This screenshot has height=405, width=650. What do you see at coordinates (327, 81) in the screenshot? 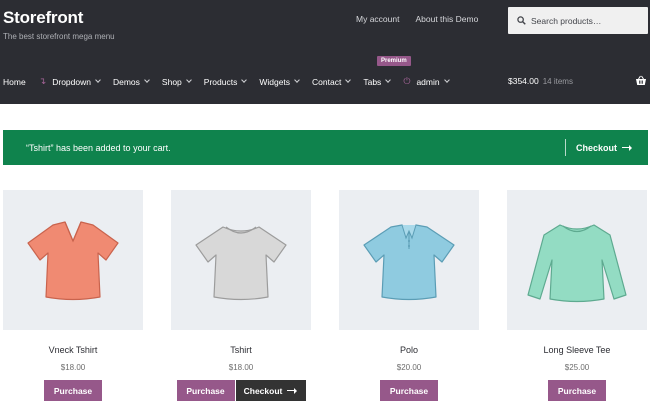
I see `nav-item-label: Contact` at bounding box center [327, 81].